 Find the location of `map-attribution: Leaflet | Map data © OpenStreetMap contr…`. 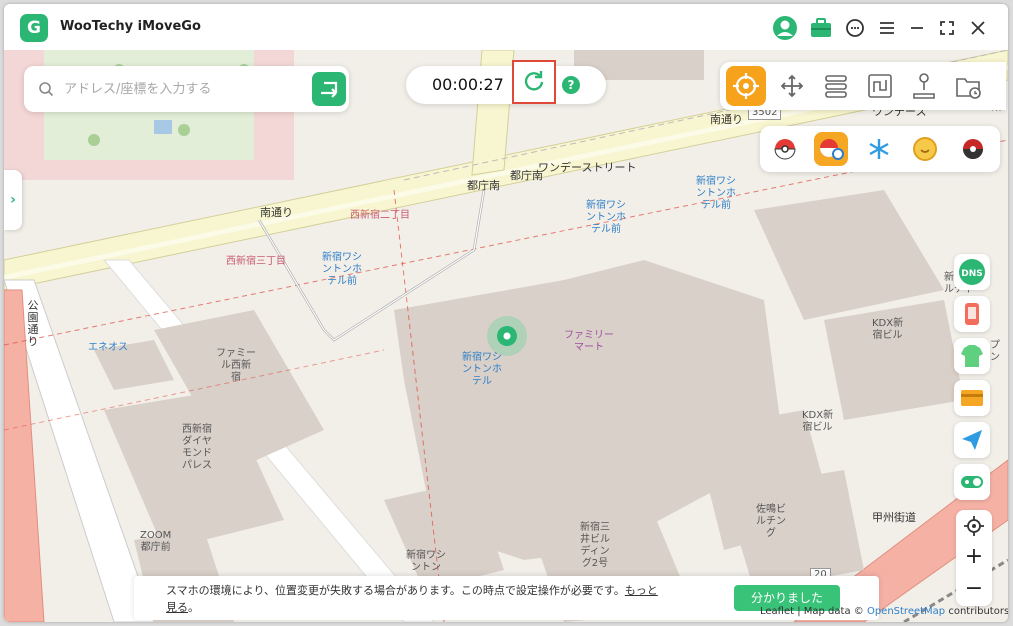

map-attribution: Leaflet | Map data © OpenStreetMap contr… is located at coordinates (884, 611).